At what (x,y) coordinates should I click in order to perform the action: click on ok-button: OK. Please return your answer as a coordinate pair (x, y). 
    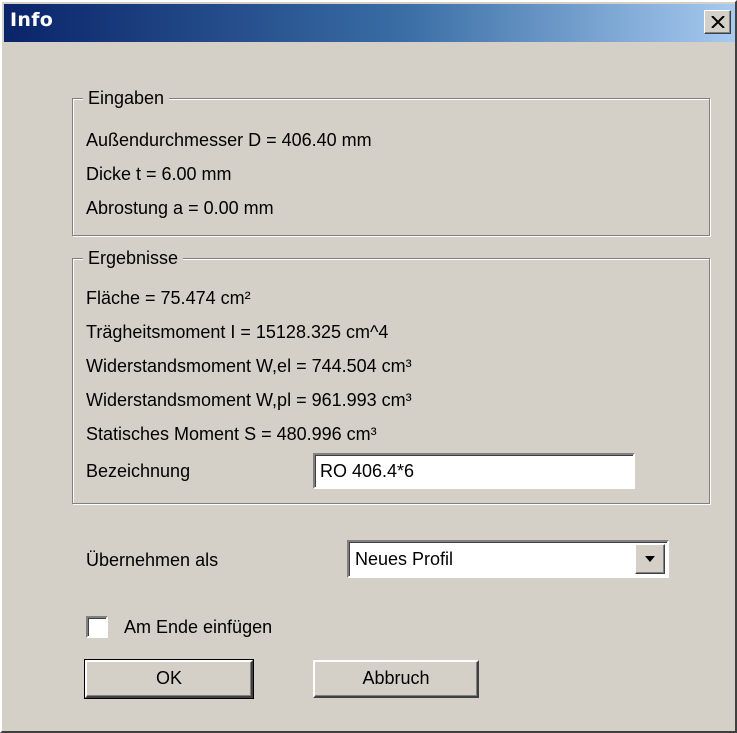
    Looking at the image, I should click on (169, 679).